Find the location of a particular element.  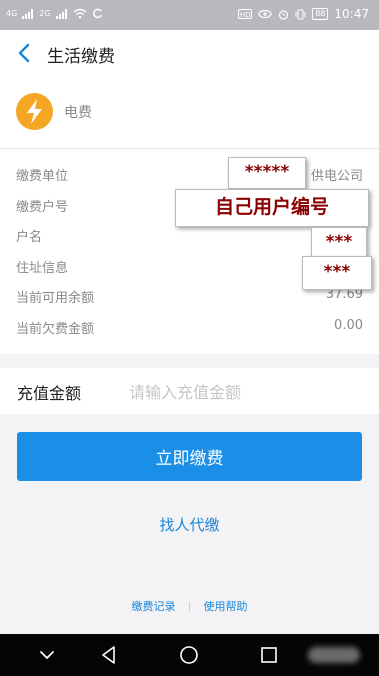

lightning-bolt-icon is located at coordinates (34, 111).